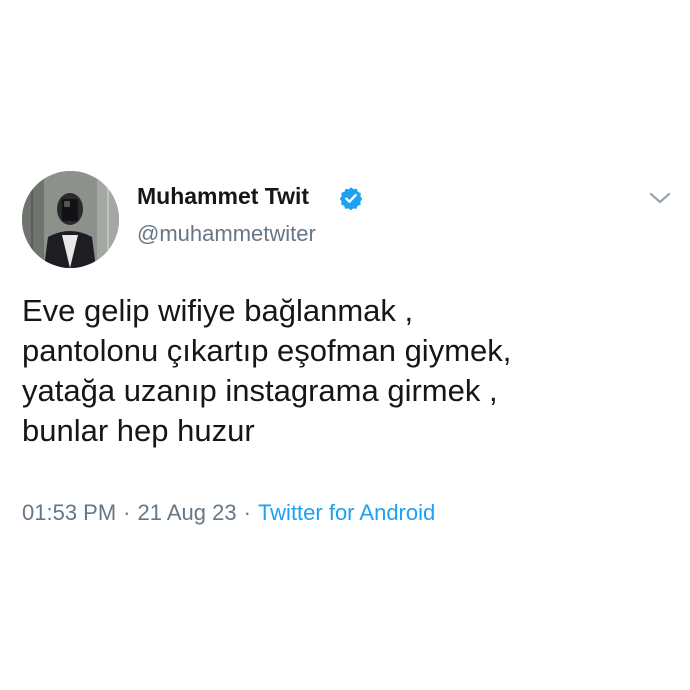 The width and height of the screenshot is (690, 690). I want to click on avatar, so click(70, 219).